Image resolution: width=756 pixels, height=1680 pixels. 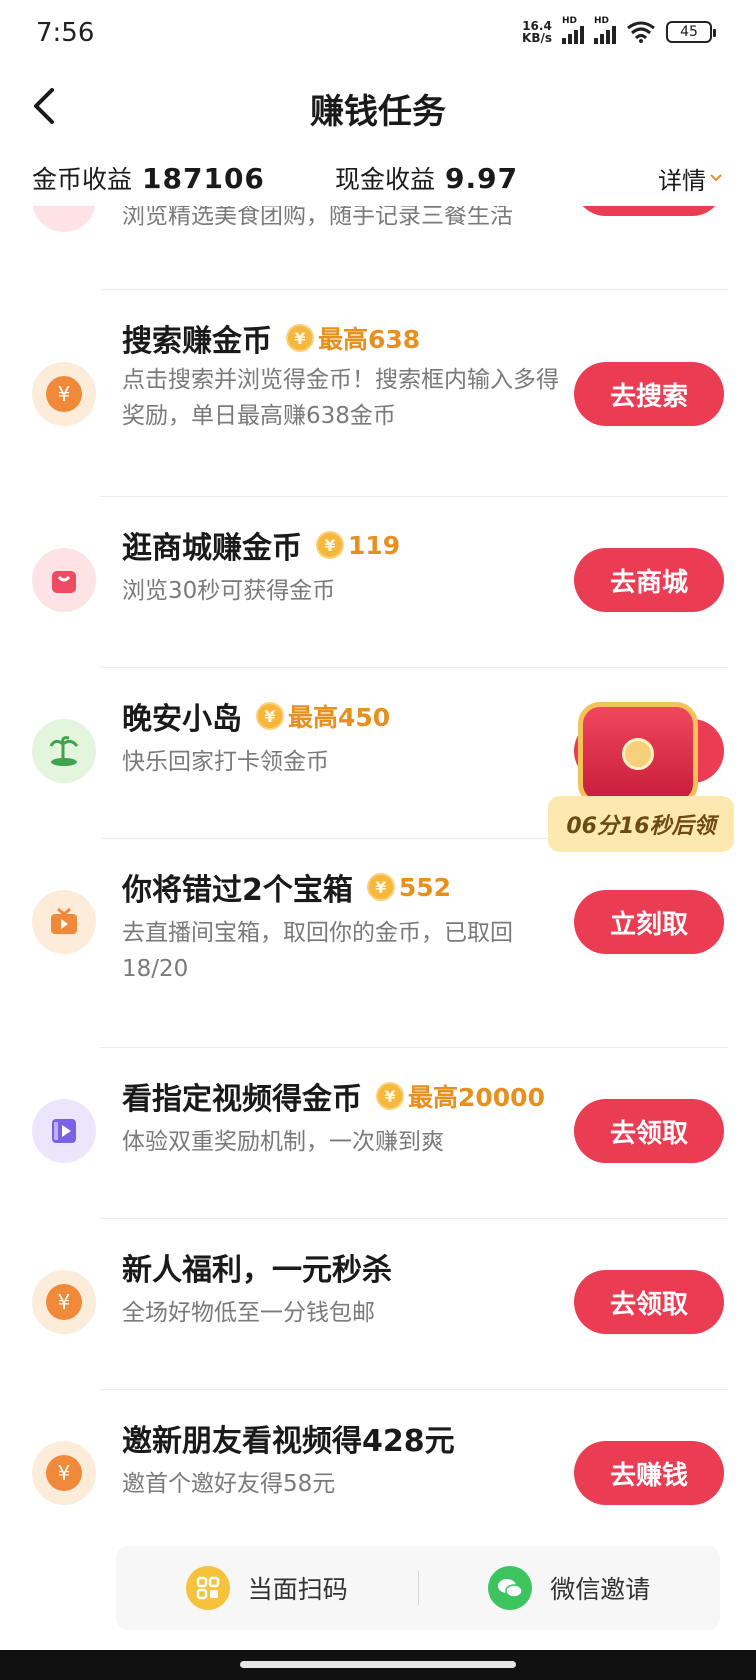 I want to click on reward-badge: ¥ 最高20000, so click(x=460, y=1096).